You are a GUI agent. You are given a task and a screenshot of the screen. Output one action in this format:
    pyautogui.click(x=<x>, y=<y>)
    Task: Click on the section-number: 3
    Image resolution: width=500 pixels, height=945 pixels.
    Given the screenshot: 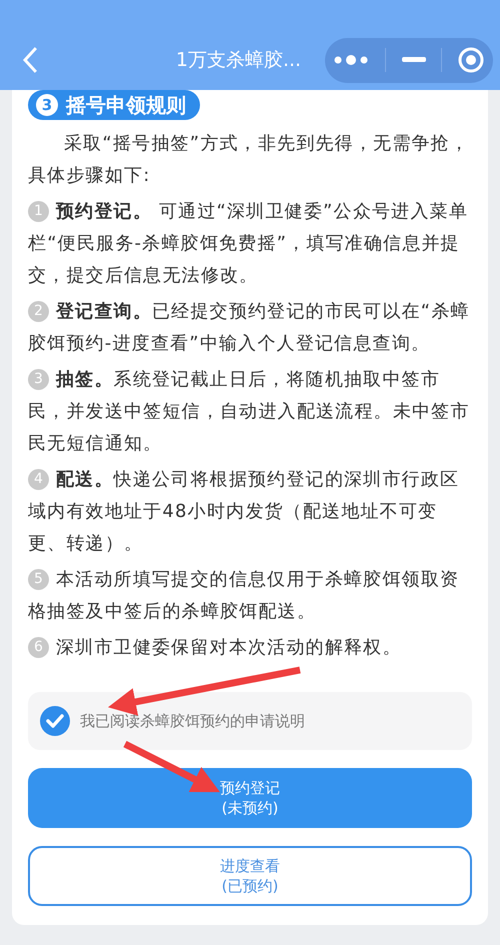 What is the action you would take?
    pyautogui.click(x=47, y=105)
    